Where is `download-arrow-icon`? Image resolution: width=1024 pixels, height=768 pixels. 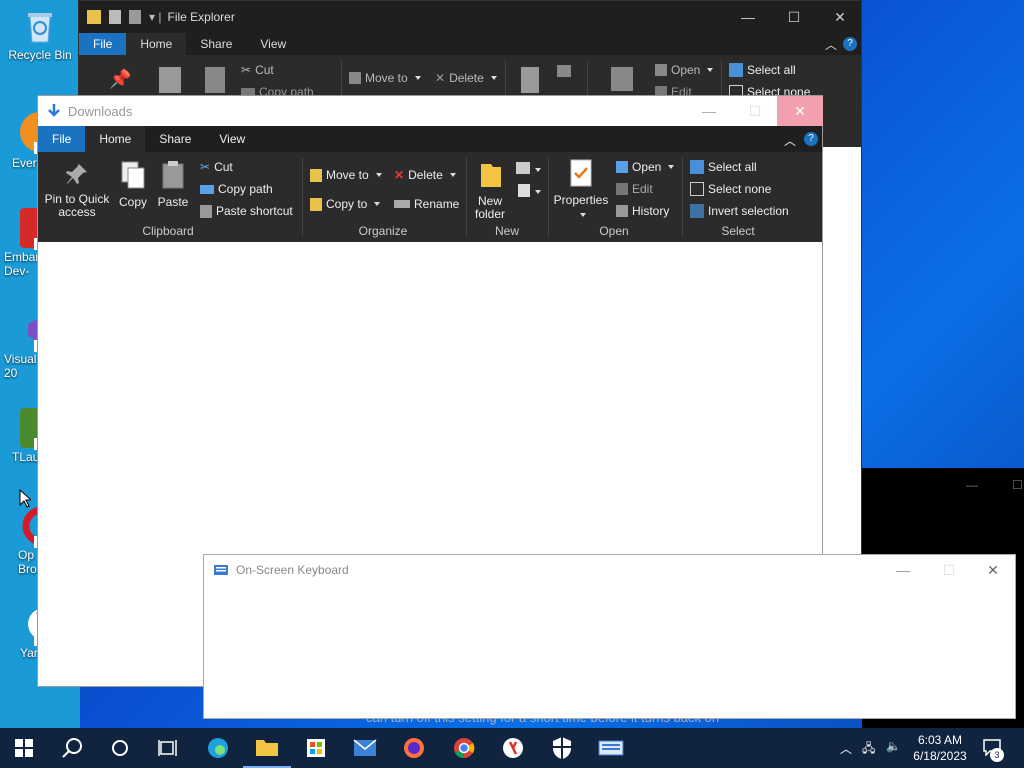
download-arrow-icon is located at coordinates (54, 110).